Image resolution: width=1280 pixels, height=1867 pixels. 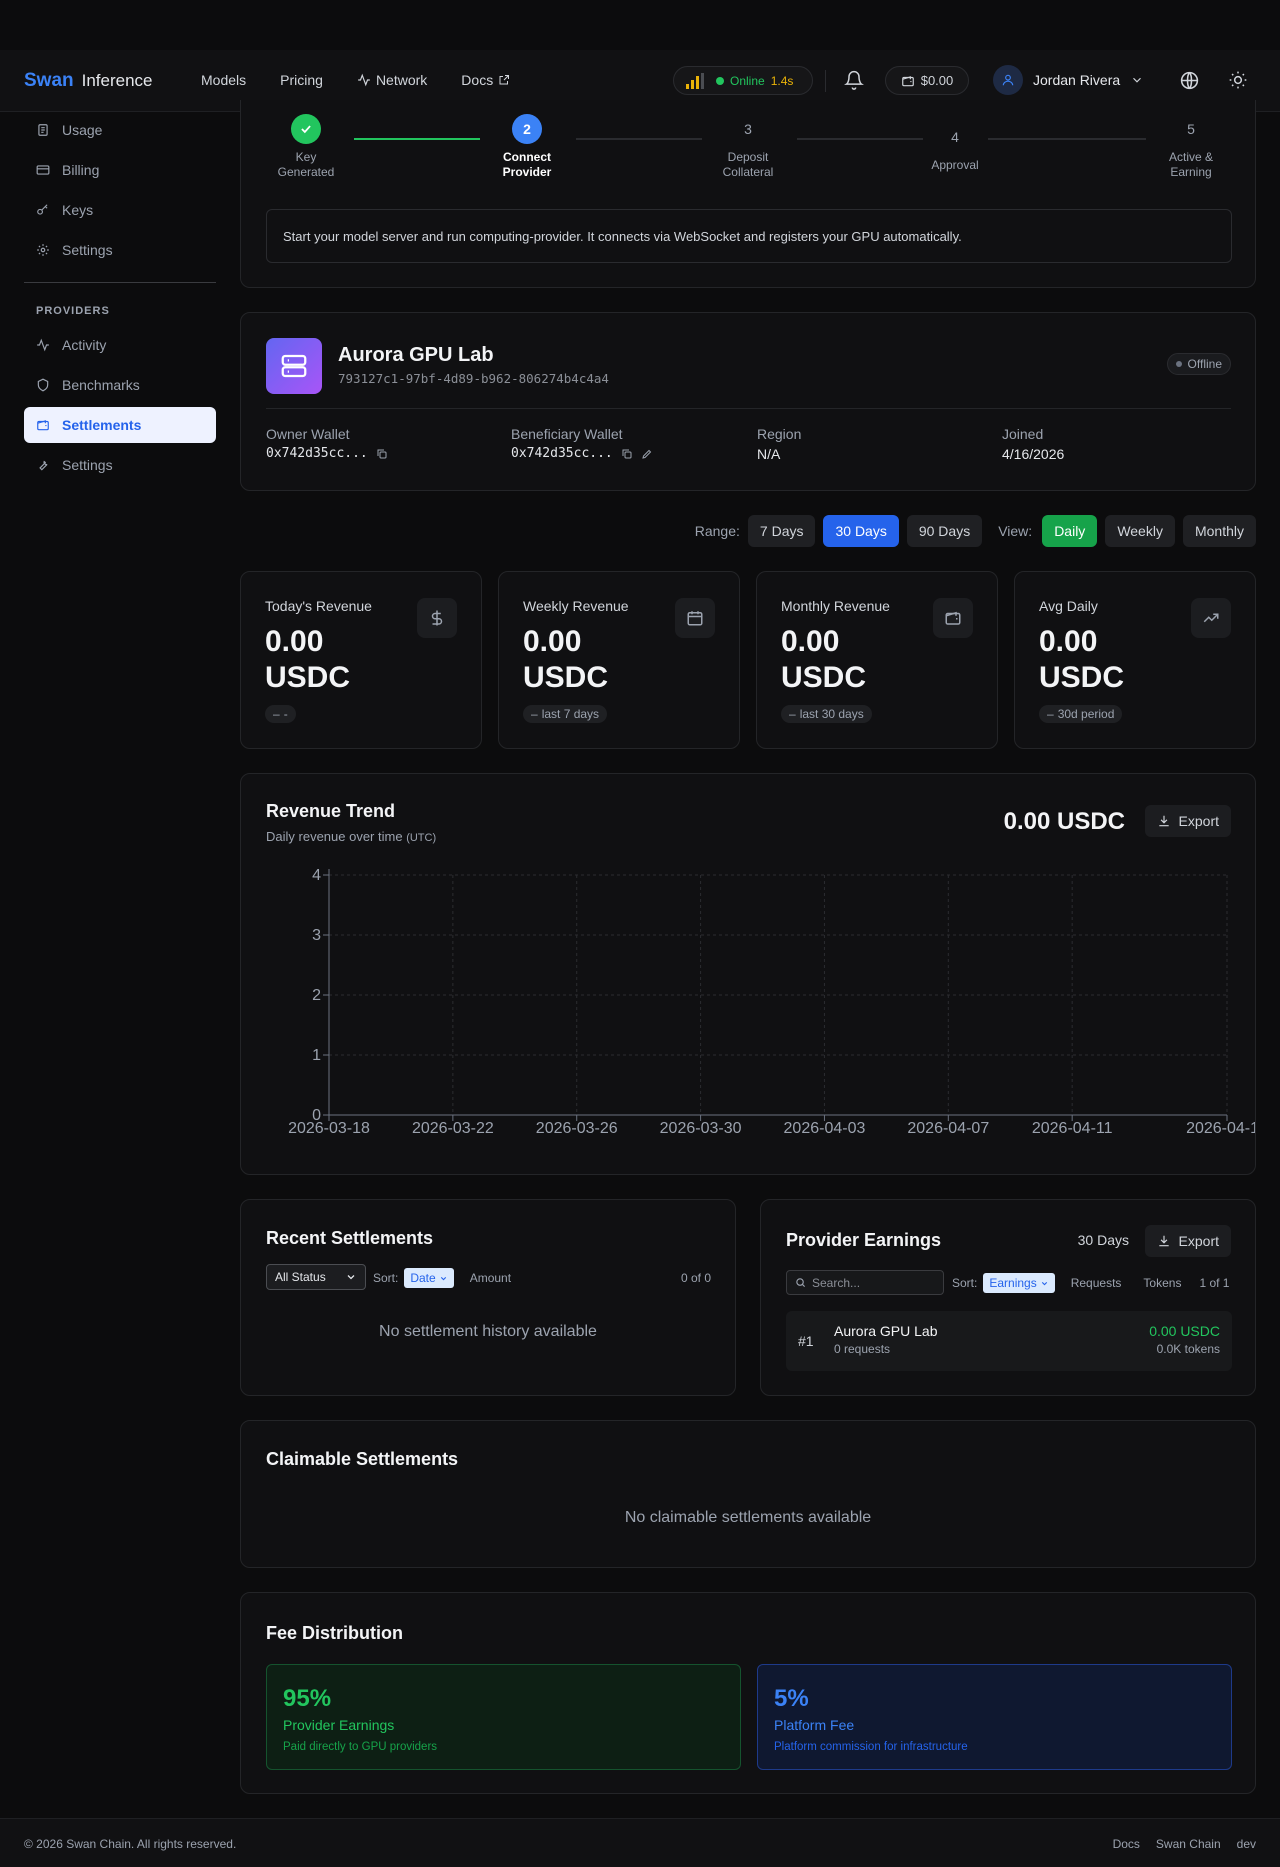 What do you see at coordinates (619, 660) in the screenshot?
I see `stat-card-weekly: Weekly Revenue 0.00 USDC – last 7 days` at bounding box center [619, 660].